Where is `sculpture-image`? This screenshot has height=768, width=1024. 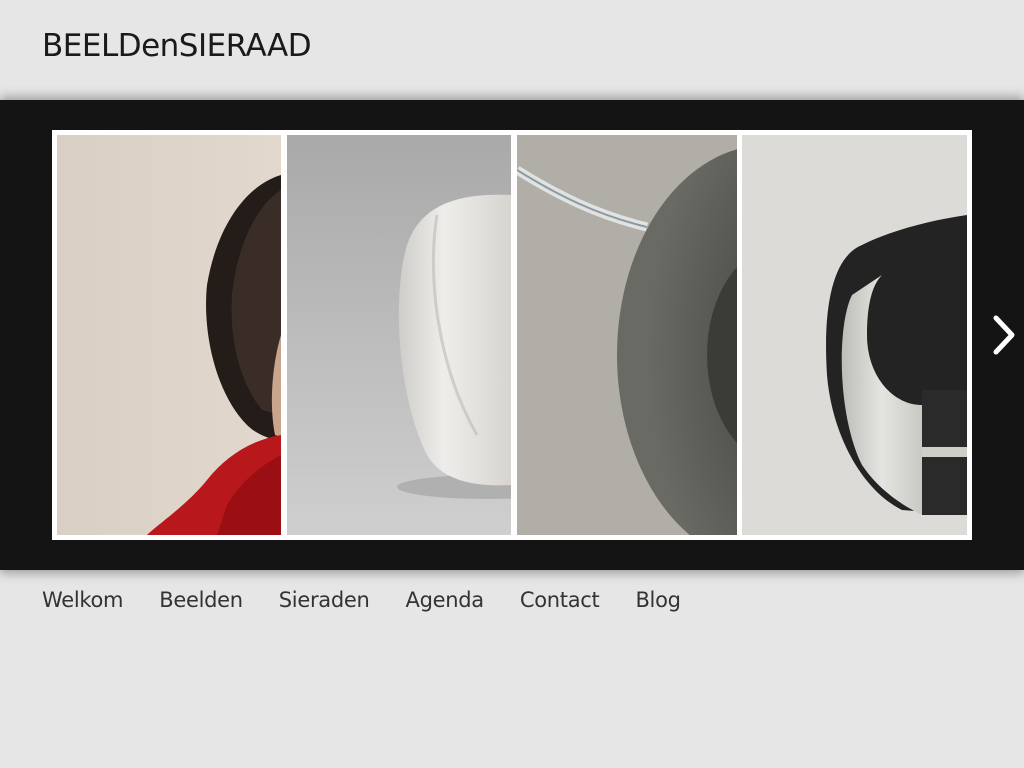 sculpture-image is located at coordinates (399, 335).